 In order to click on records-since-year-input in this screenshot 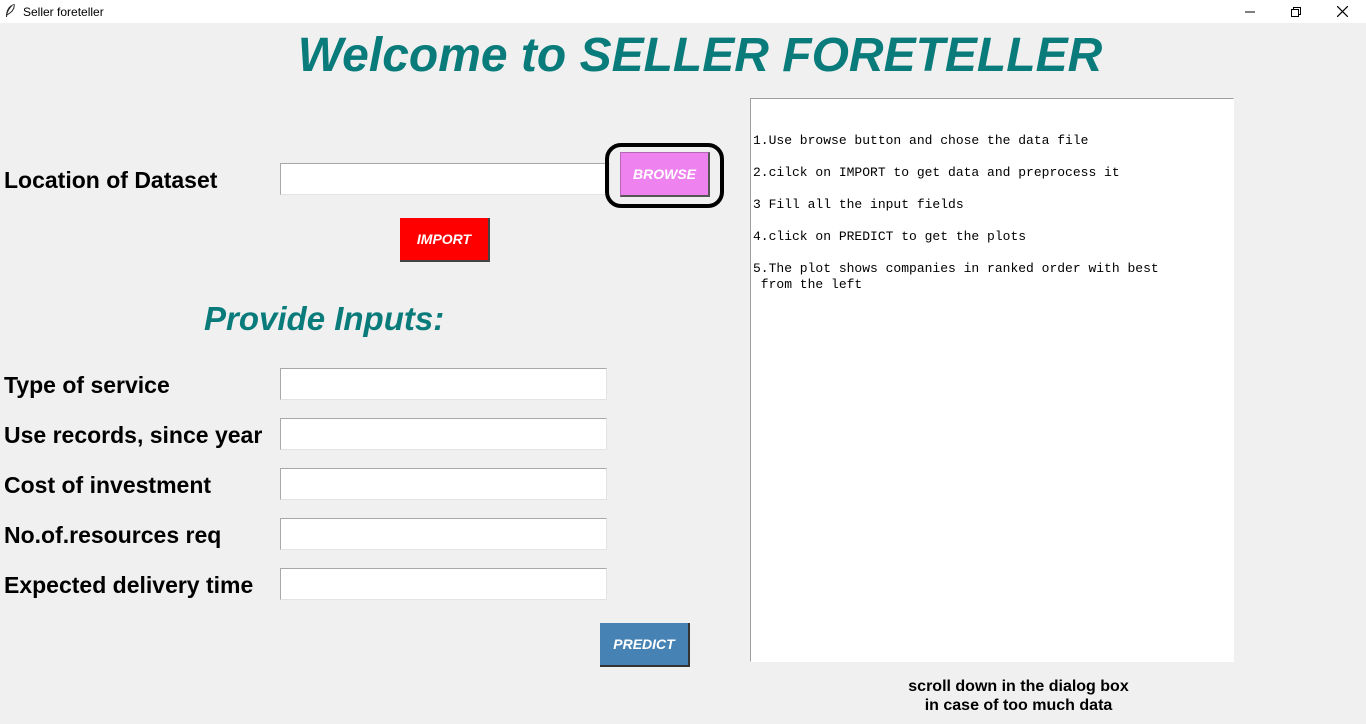, I will do `click(443, 434)`.